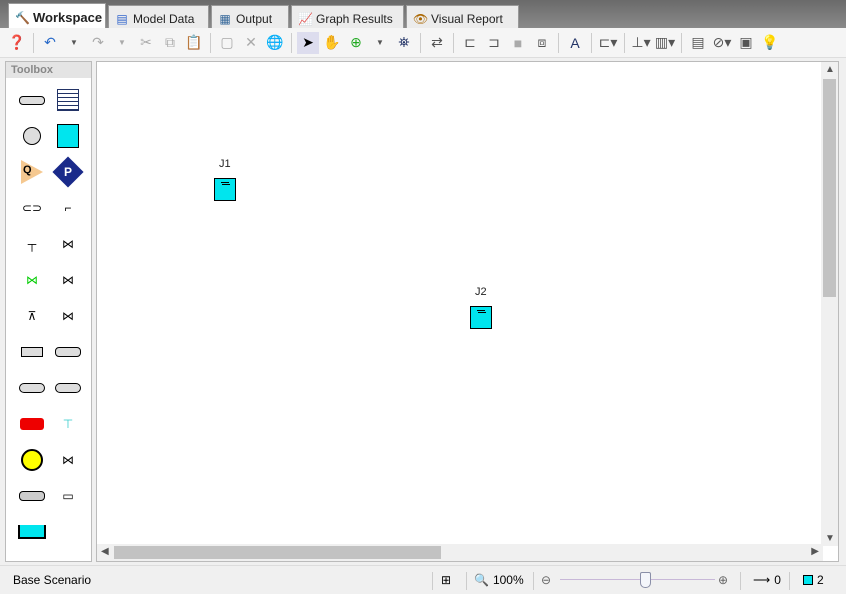  Describe the element at coordinates (68, 460) in the screenshot. I see `general-component-tool: ⋈` at that location.